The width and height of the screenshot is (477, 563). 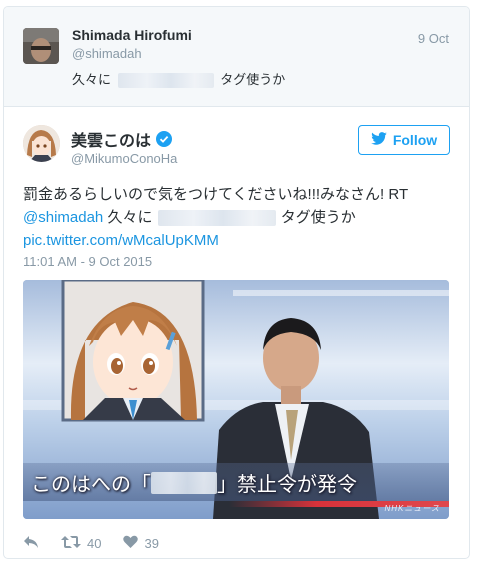 What do you see at coordinates (121, 240) in the screenshot?
I see `media-link: pic.twitter.com/wMcalUpKMM` at bounding box center [121, 240].